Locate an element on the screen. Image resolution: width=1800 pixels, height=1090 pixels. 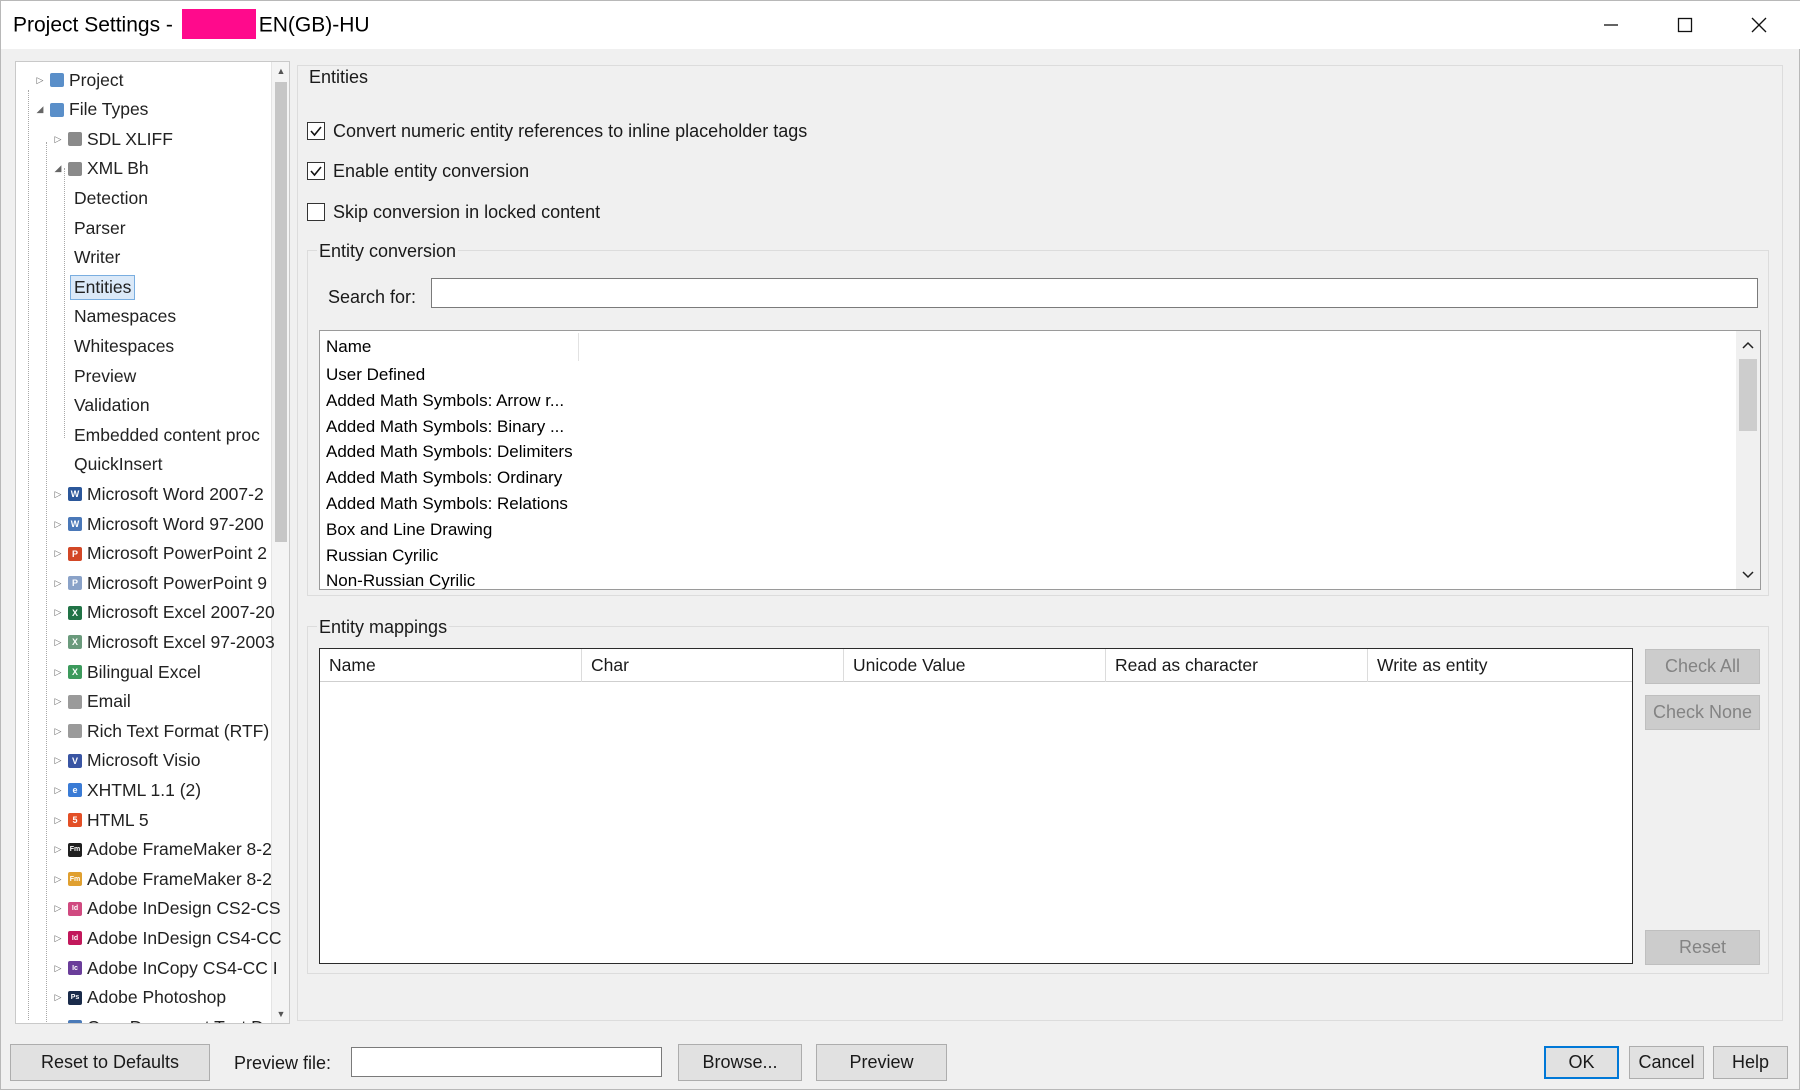
tree-item: ▷ W Microsoft Word 97-200 is located at coordinates (159, 524).